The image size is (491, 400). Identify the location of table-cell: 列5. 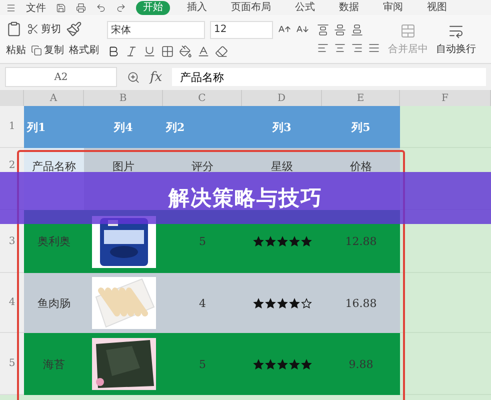
(361, 127).